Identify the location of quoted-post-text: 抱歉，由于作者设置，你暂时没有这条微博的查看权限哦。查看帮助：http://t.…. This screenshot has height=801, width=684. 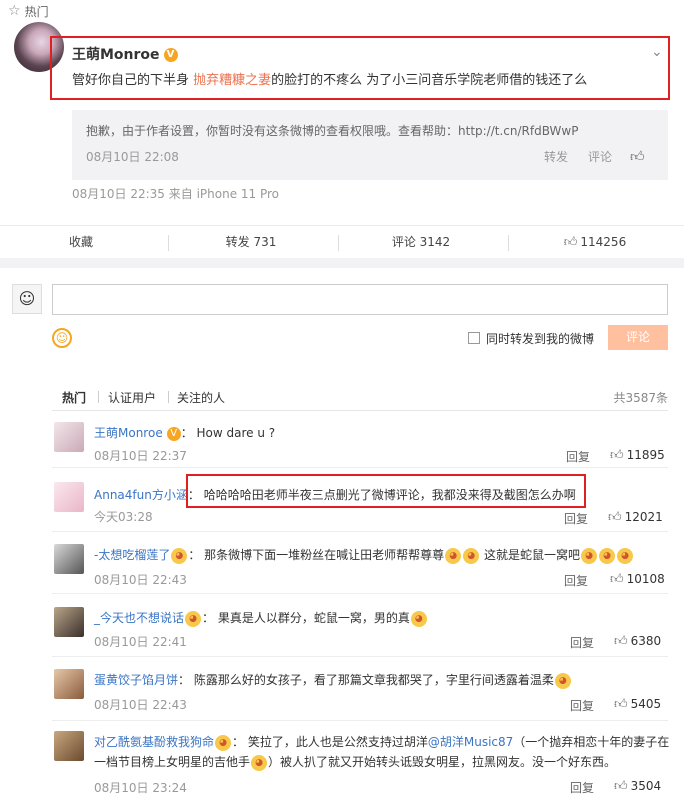
(332, 131).